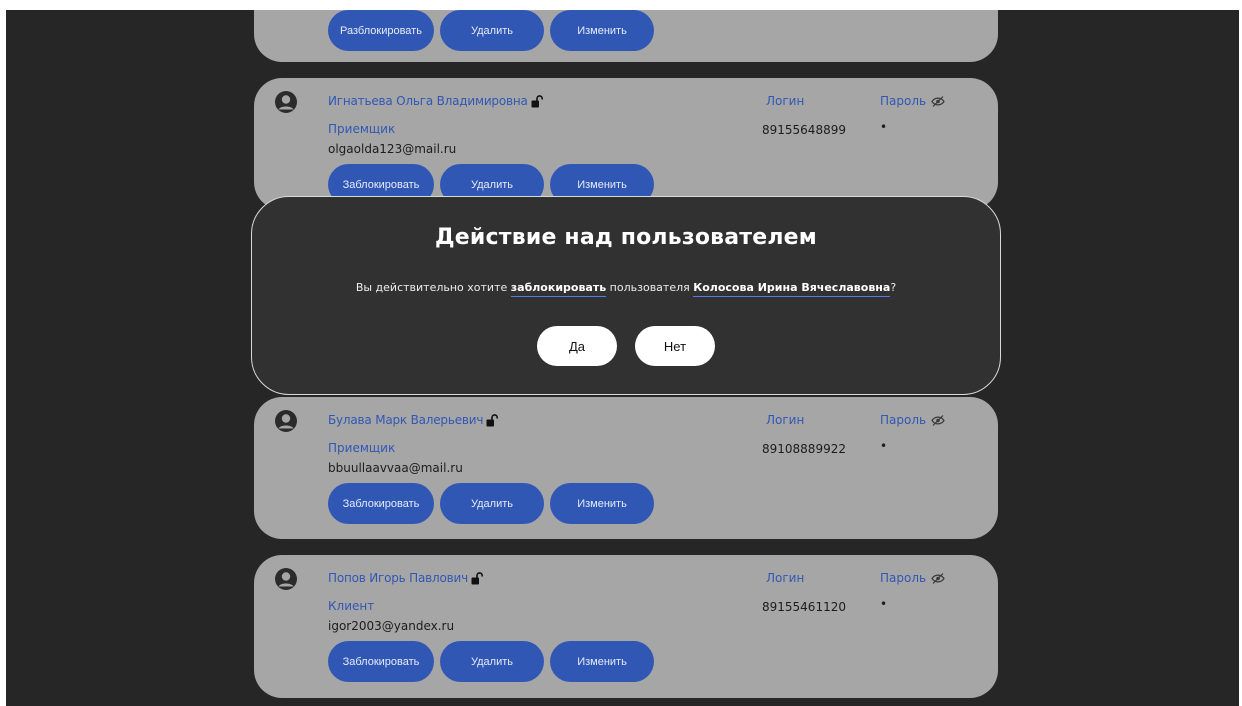  Describe the element at coordinates (792, 289) in the screenshot. I see `dialog-user-name: Колосова Ирина Вячеславовна` at that location.